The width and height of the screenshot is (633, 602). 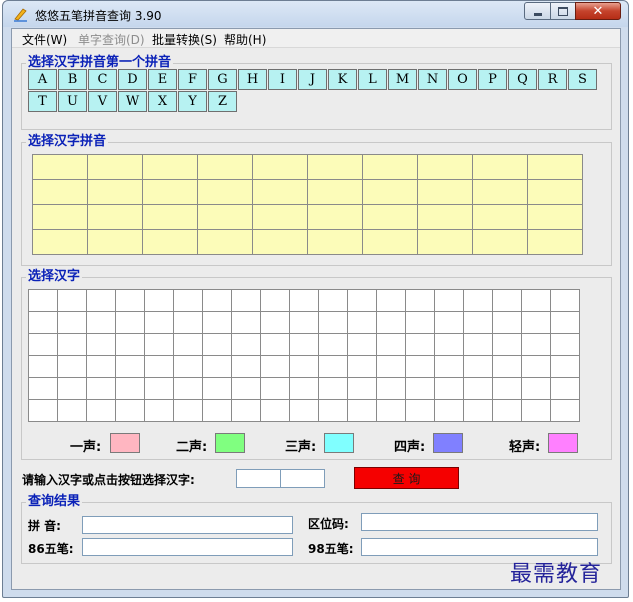 What do you see at coordinates (162, 79) in the screenshot?
I see `letter-button-e: E` at bounding box center [162, 79].